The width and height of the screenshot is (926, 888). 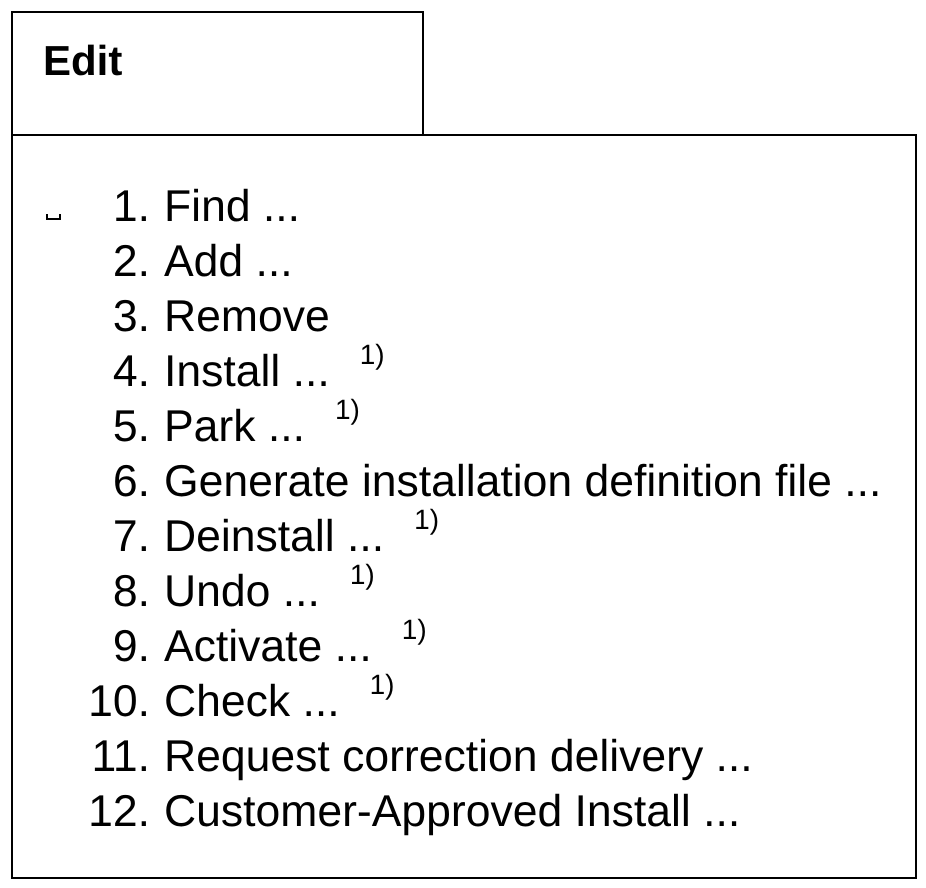 I want to click on item-number: 10., so click(x=118, y=702).